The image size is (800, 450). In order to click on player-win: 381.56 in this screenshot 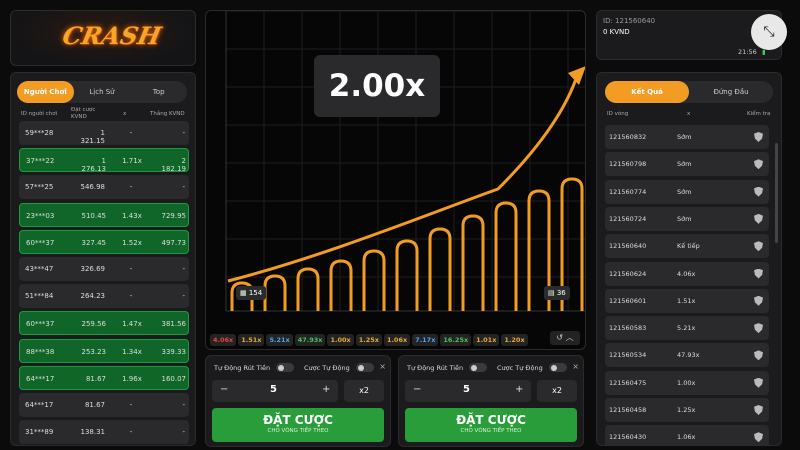, I will do `click(174, 324)`.